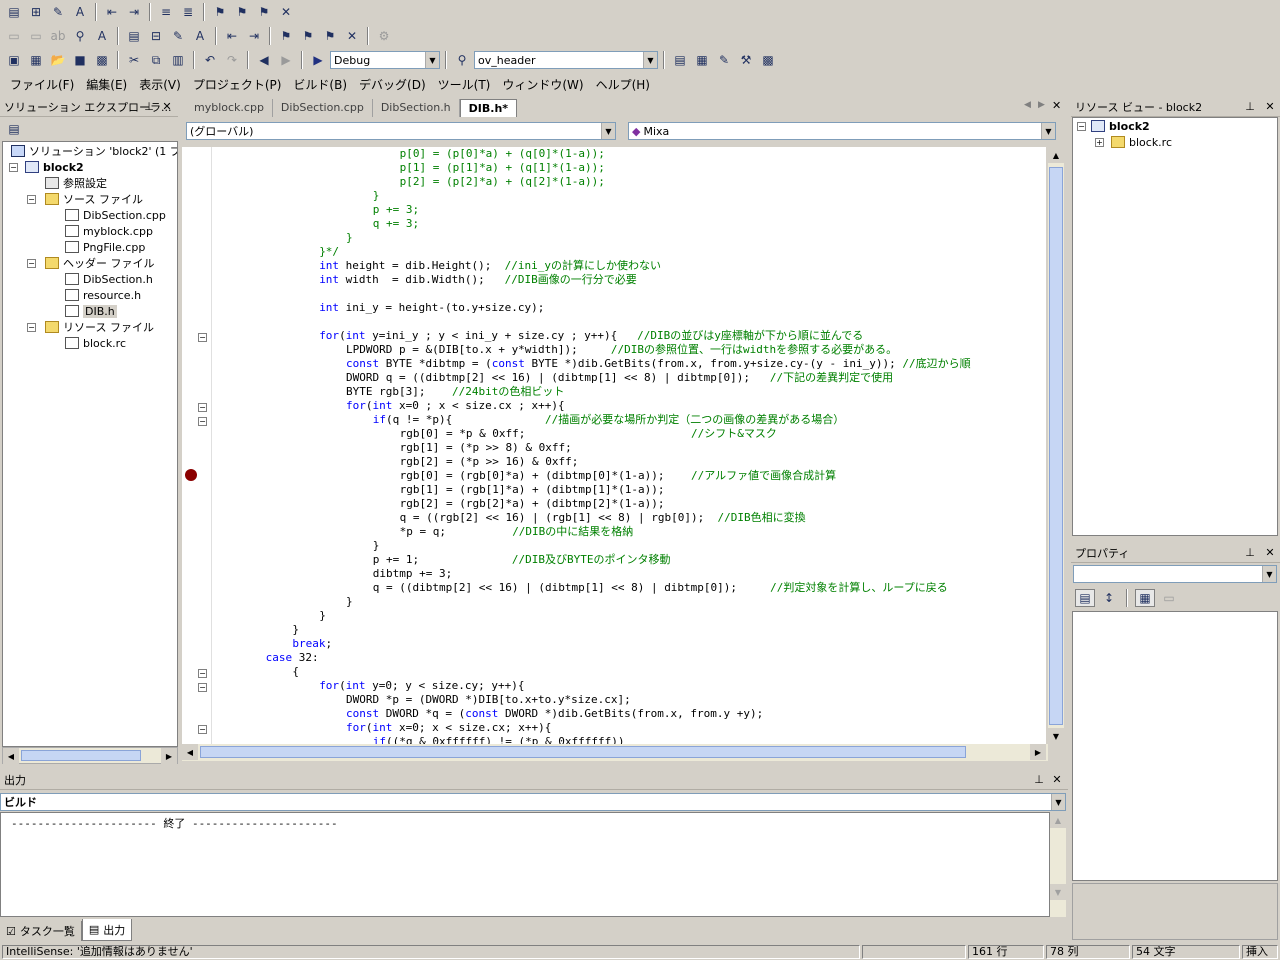  What do you see at coordinates (134, 12) in the screenshot?
I see `outdent-icon: ⇥` at bounding box center [134, 12].